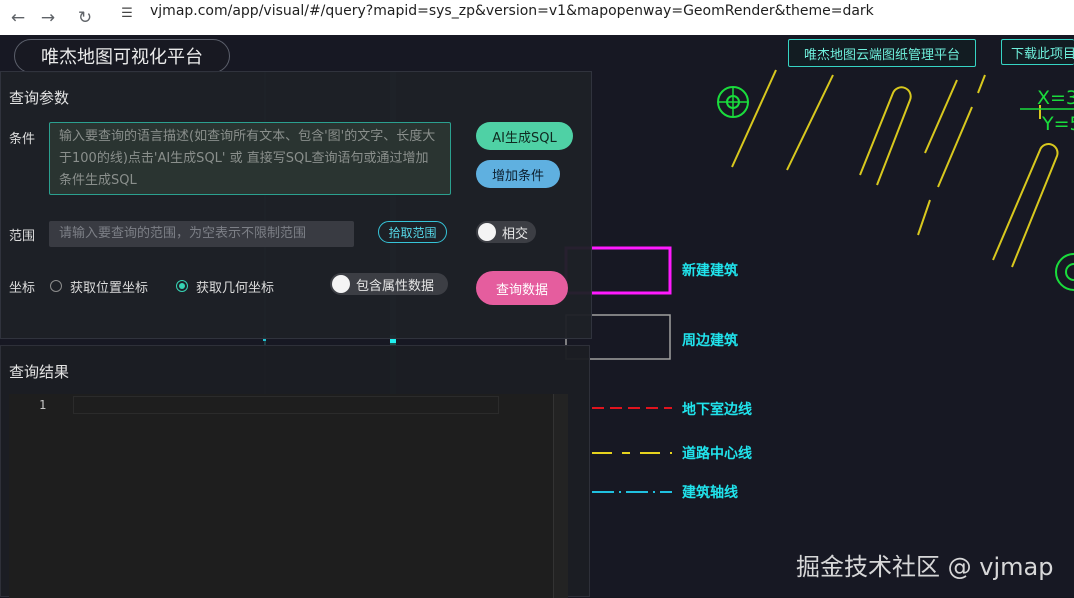  I want to click on intersect-toggle: 相交, so click(506, 232).